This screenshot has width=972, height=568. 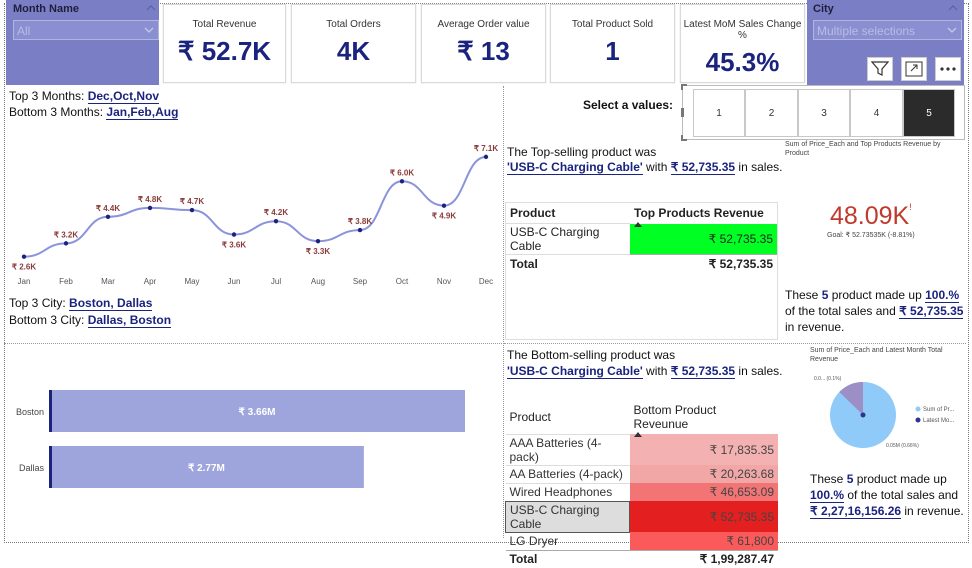 I want to click on data-label: ₹ 3.6K, so click(x=234, y=245).